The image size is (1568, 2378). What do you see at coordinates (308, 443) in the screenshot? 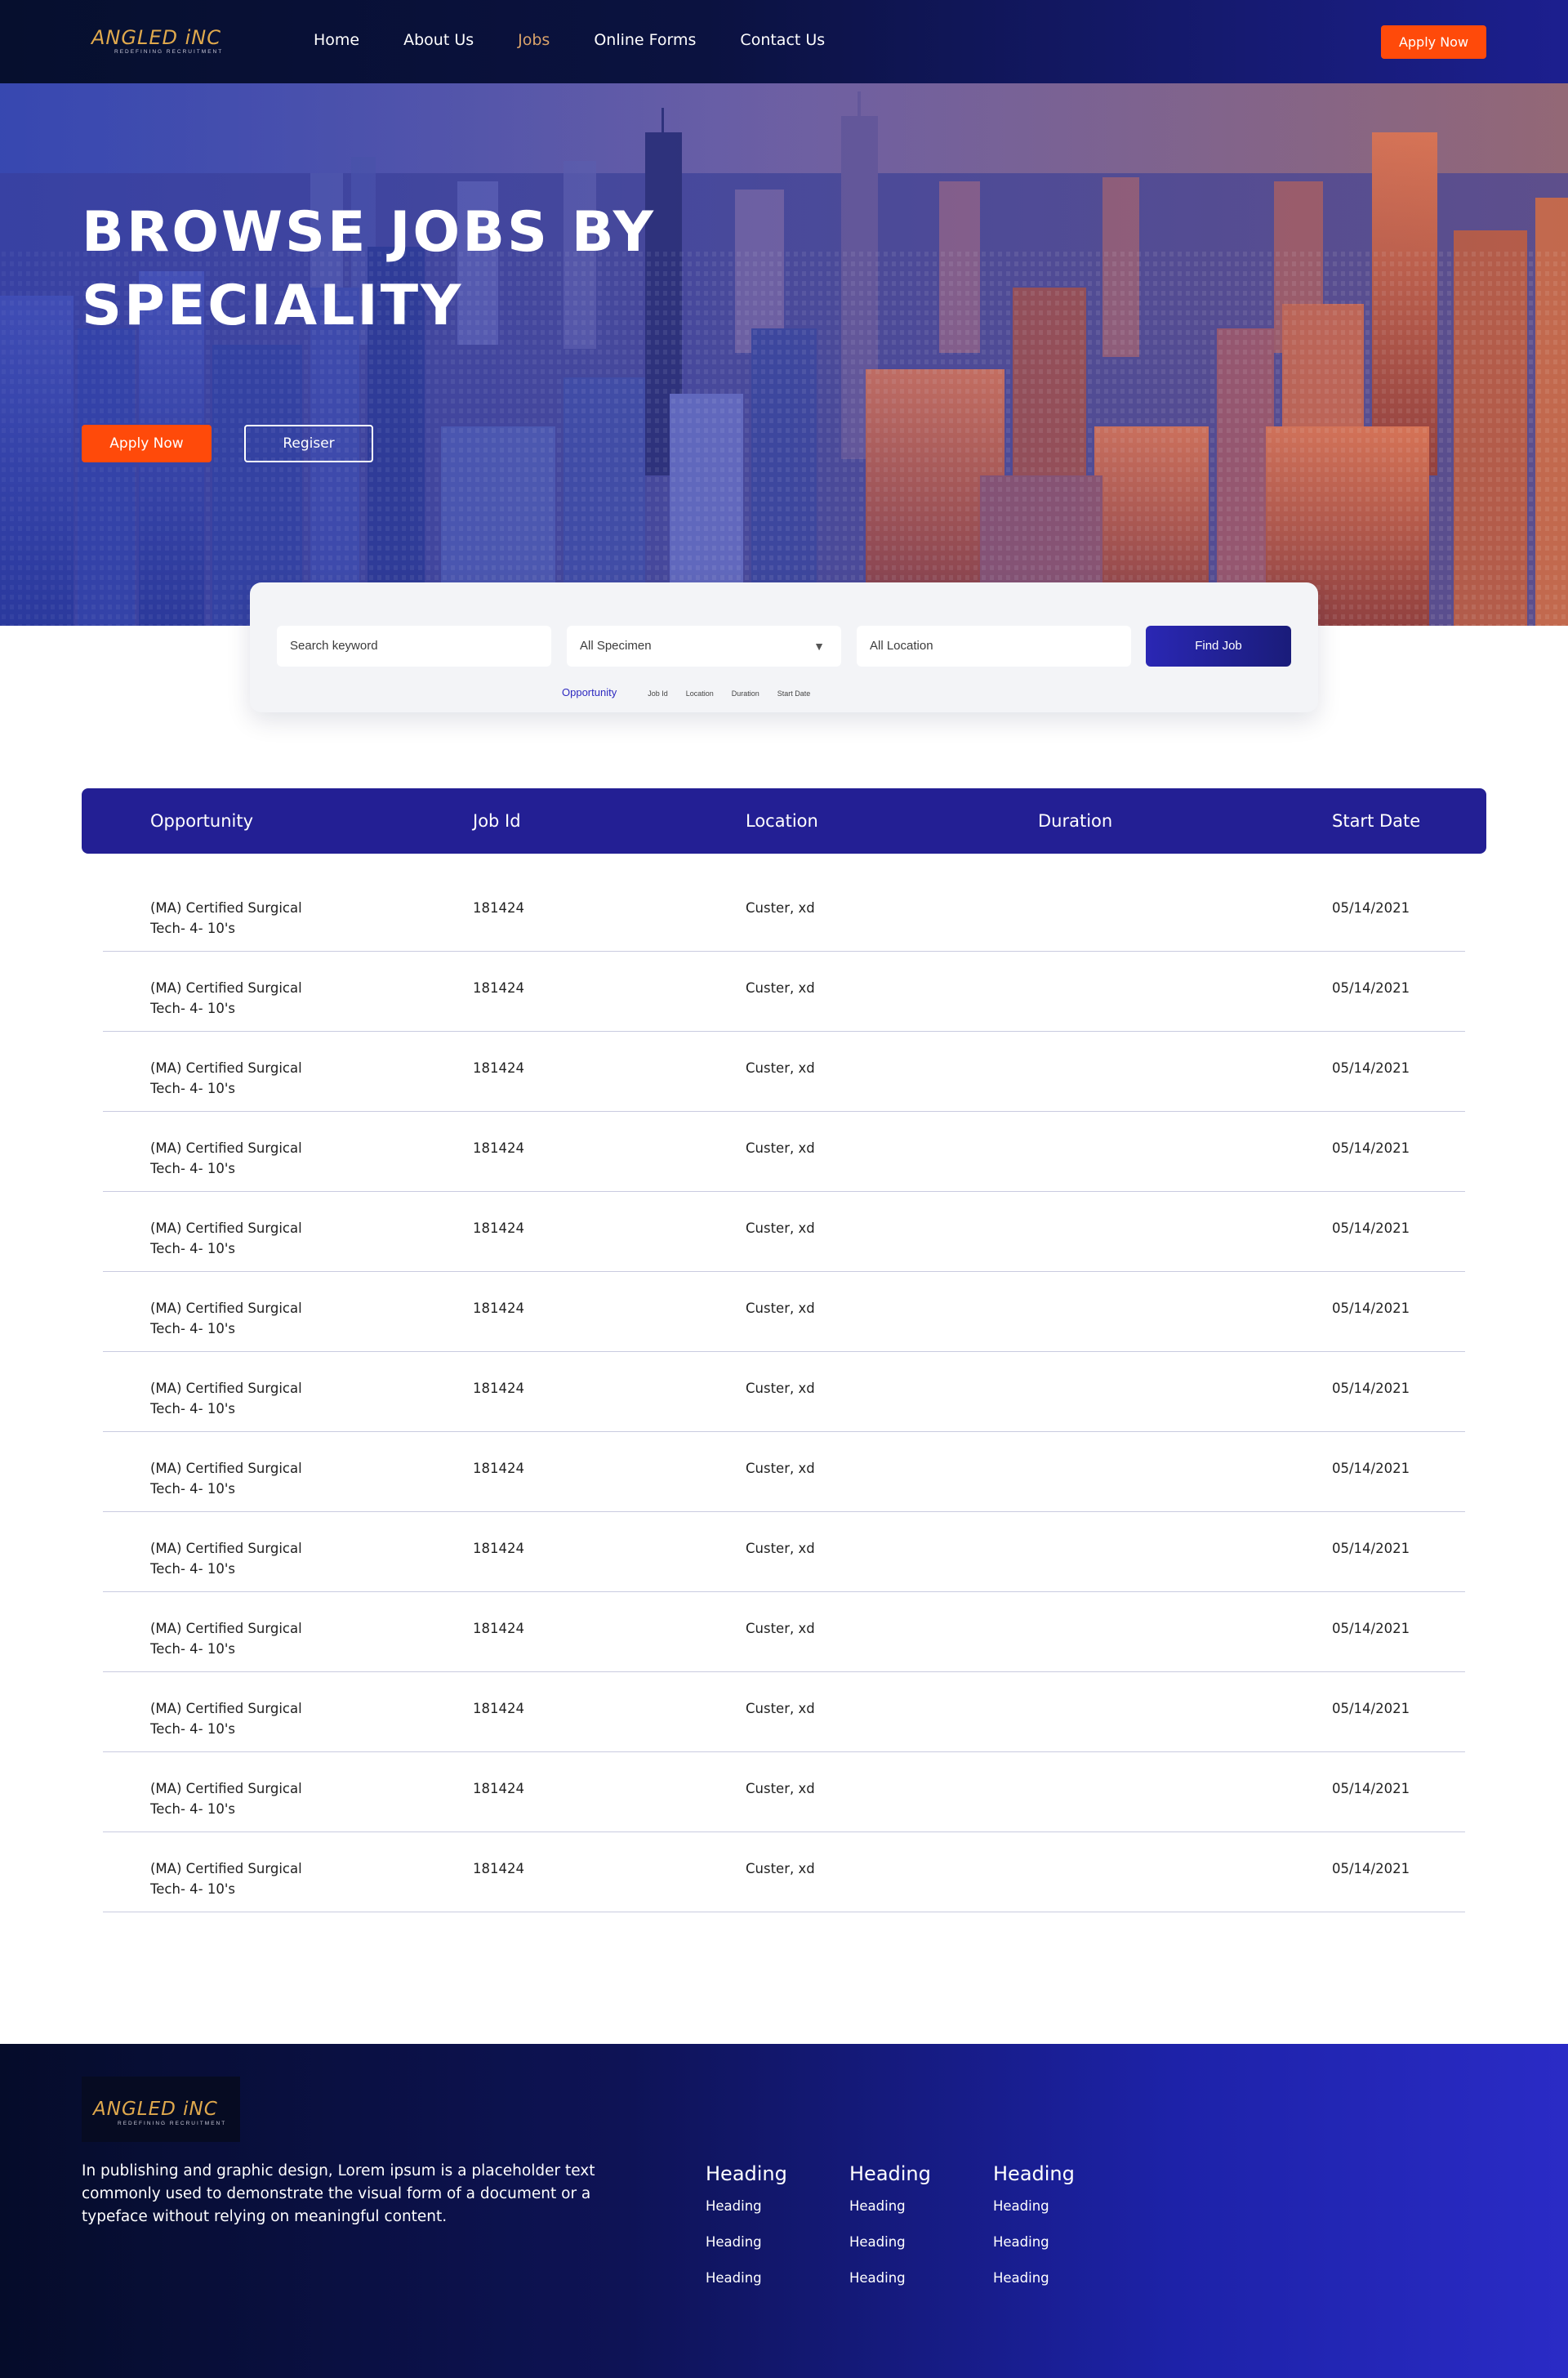
I see `hero-register-button: Regiser` at bounding box center [308, 443].